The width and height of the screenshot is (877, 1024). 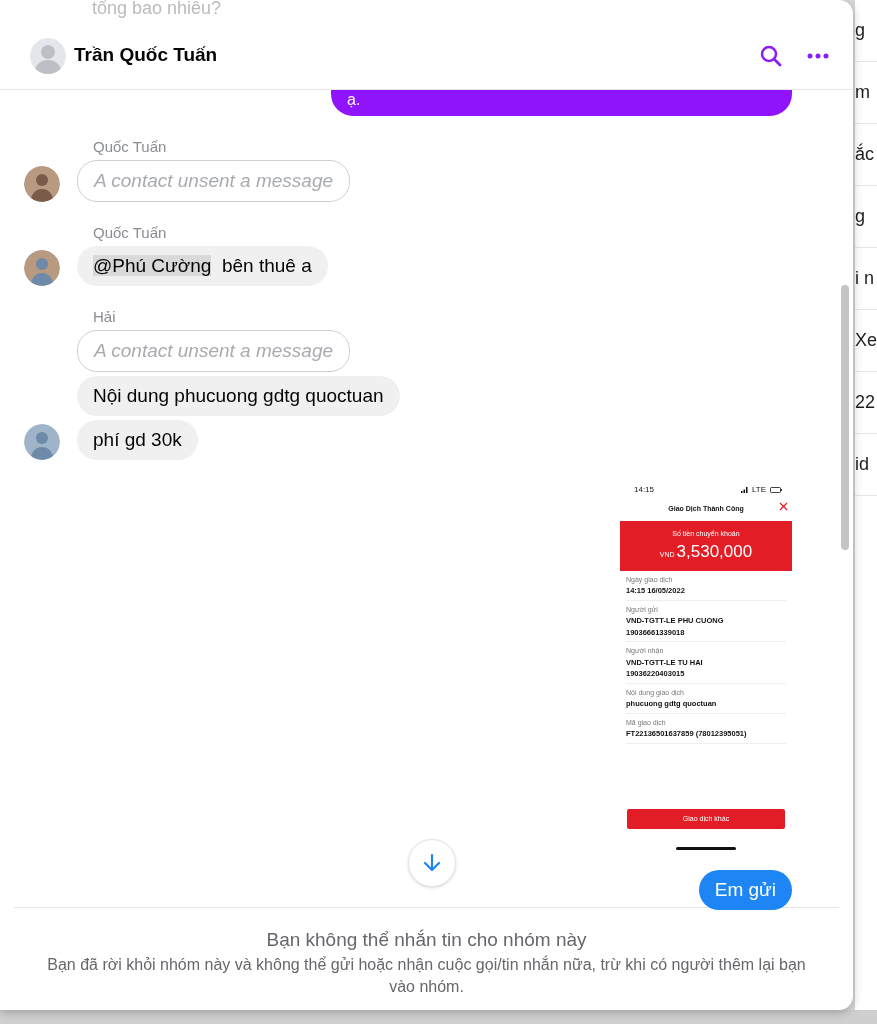 I want to click on amount-value: 3,530,000, so click(x=714, y=551).